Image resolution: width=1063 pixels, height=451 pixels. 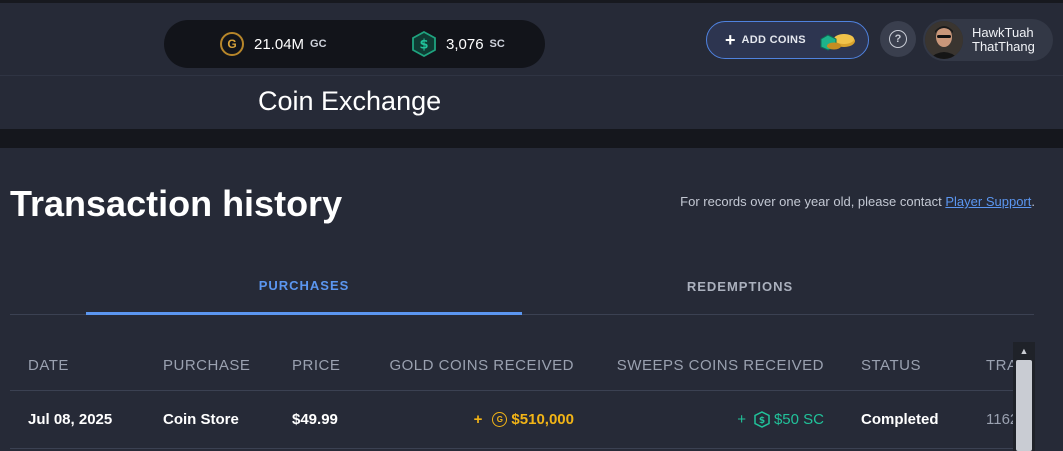 What do you see at coordinates (1003, 39) in the screenshot?
I see `username: HawkTuah ThatThang` at bounding box center [1003, 39].